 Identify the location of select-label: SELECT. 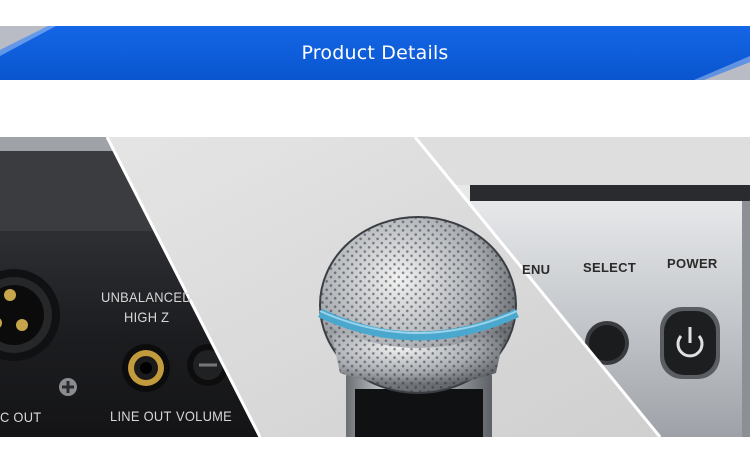
(610, 267).